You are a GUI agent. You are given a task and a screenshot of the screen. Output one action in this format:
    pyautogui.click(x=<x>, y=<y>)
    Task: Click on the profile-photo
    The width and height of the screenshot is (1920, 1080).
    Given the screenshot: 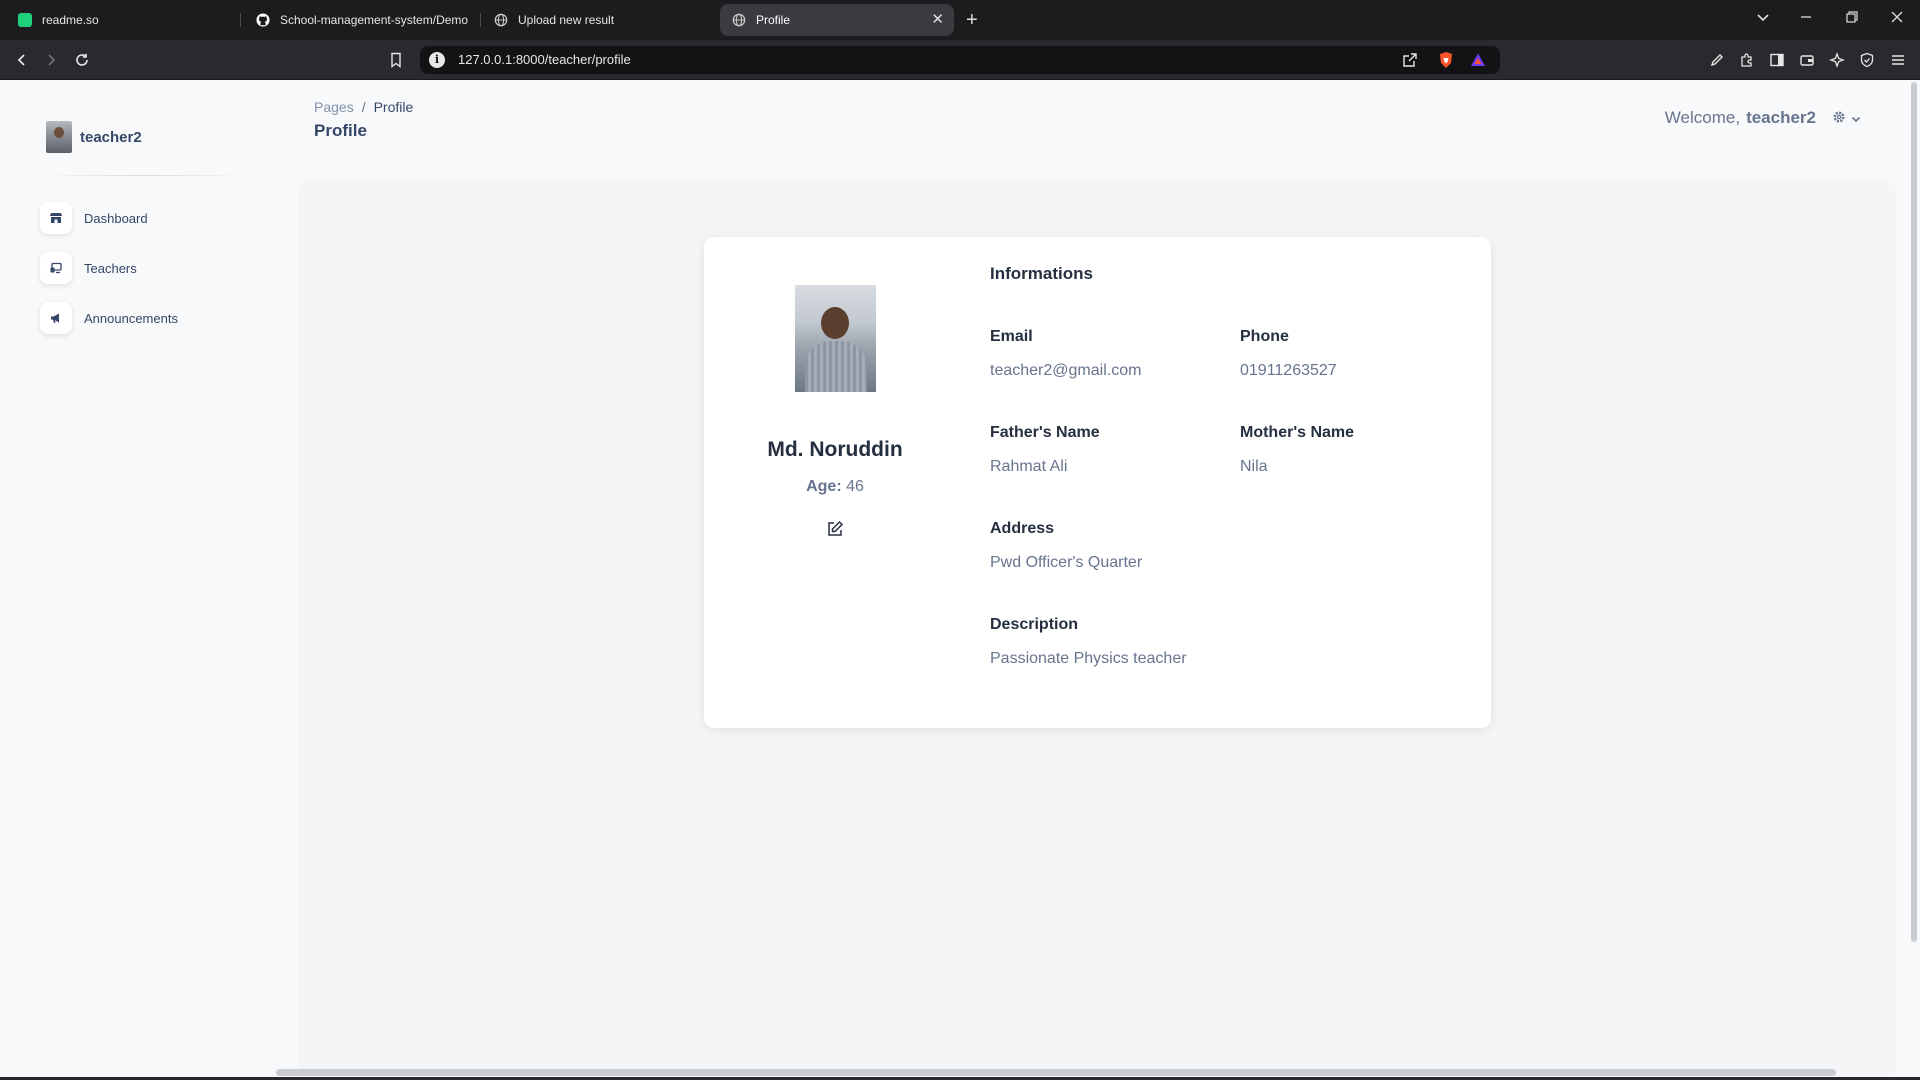 What is the action you would take?
    pyautogui.click(x=835, y=338)
    